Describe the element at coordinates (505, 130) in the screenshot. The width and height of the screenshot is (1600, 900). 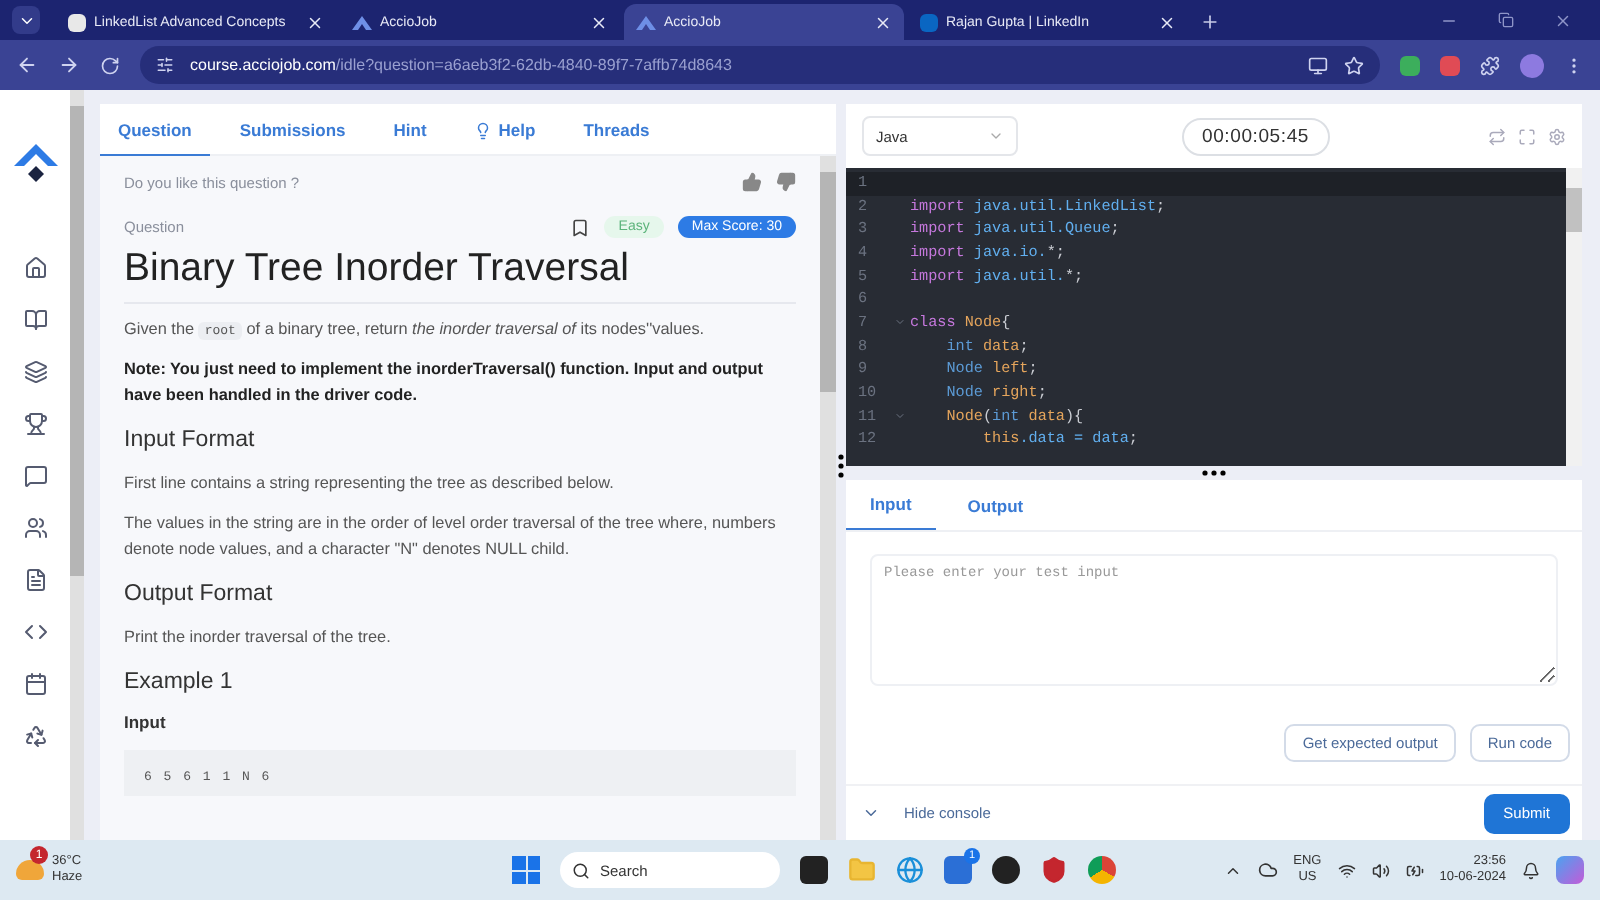
I see `question-tab: Help` at that location.